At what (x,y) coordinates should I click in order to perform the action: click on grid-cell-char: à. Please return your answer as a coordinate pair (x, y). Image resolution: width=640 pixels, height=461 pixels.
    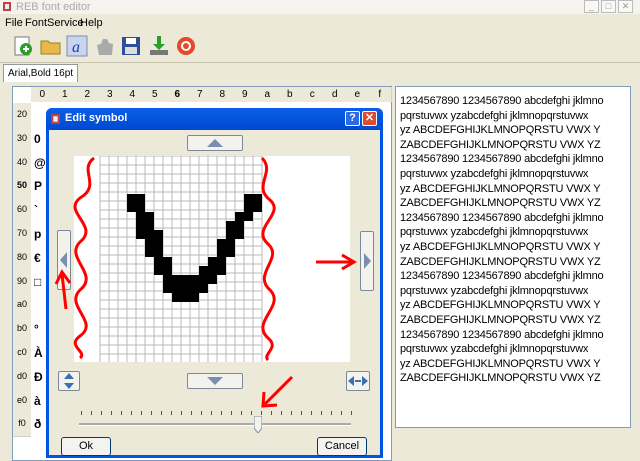
    Looking at the image, I should click on (37, 401).